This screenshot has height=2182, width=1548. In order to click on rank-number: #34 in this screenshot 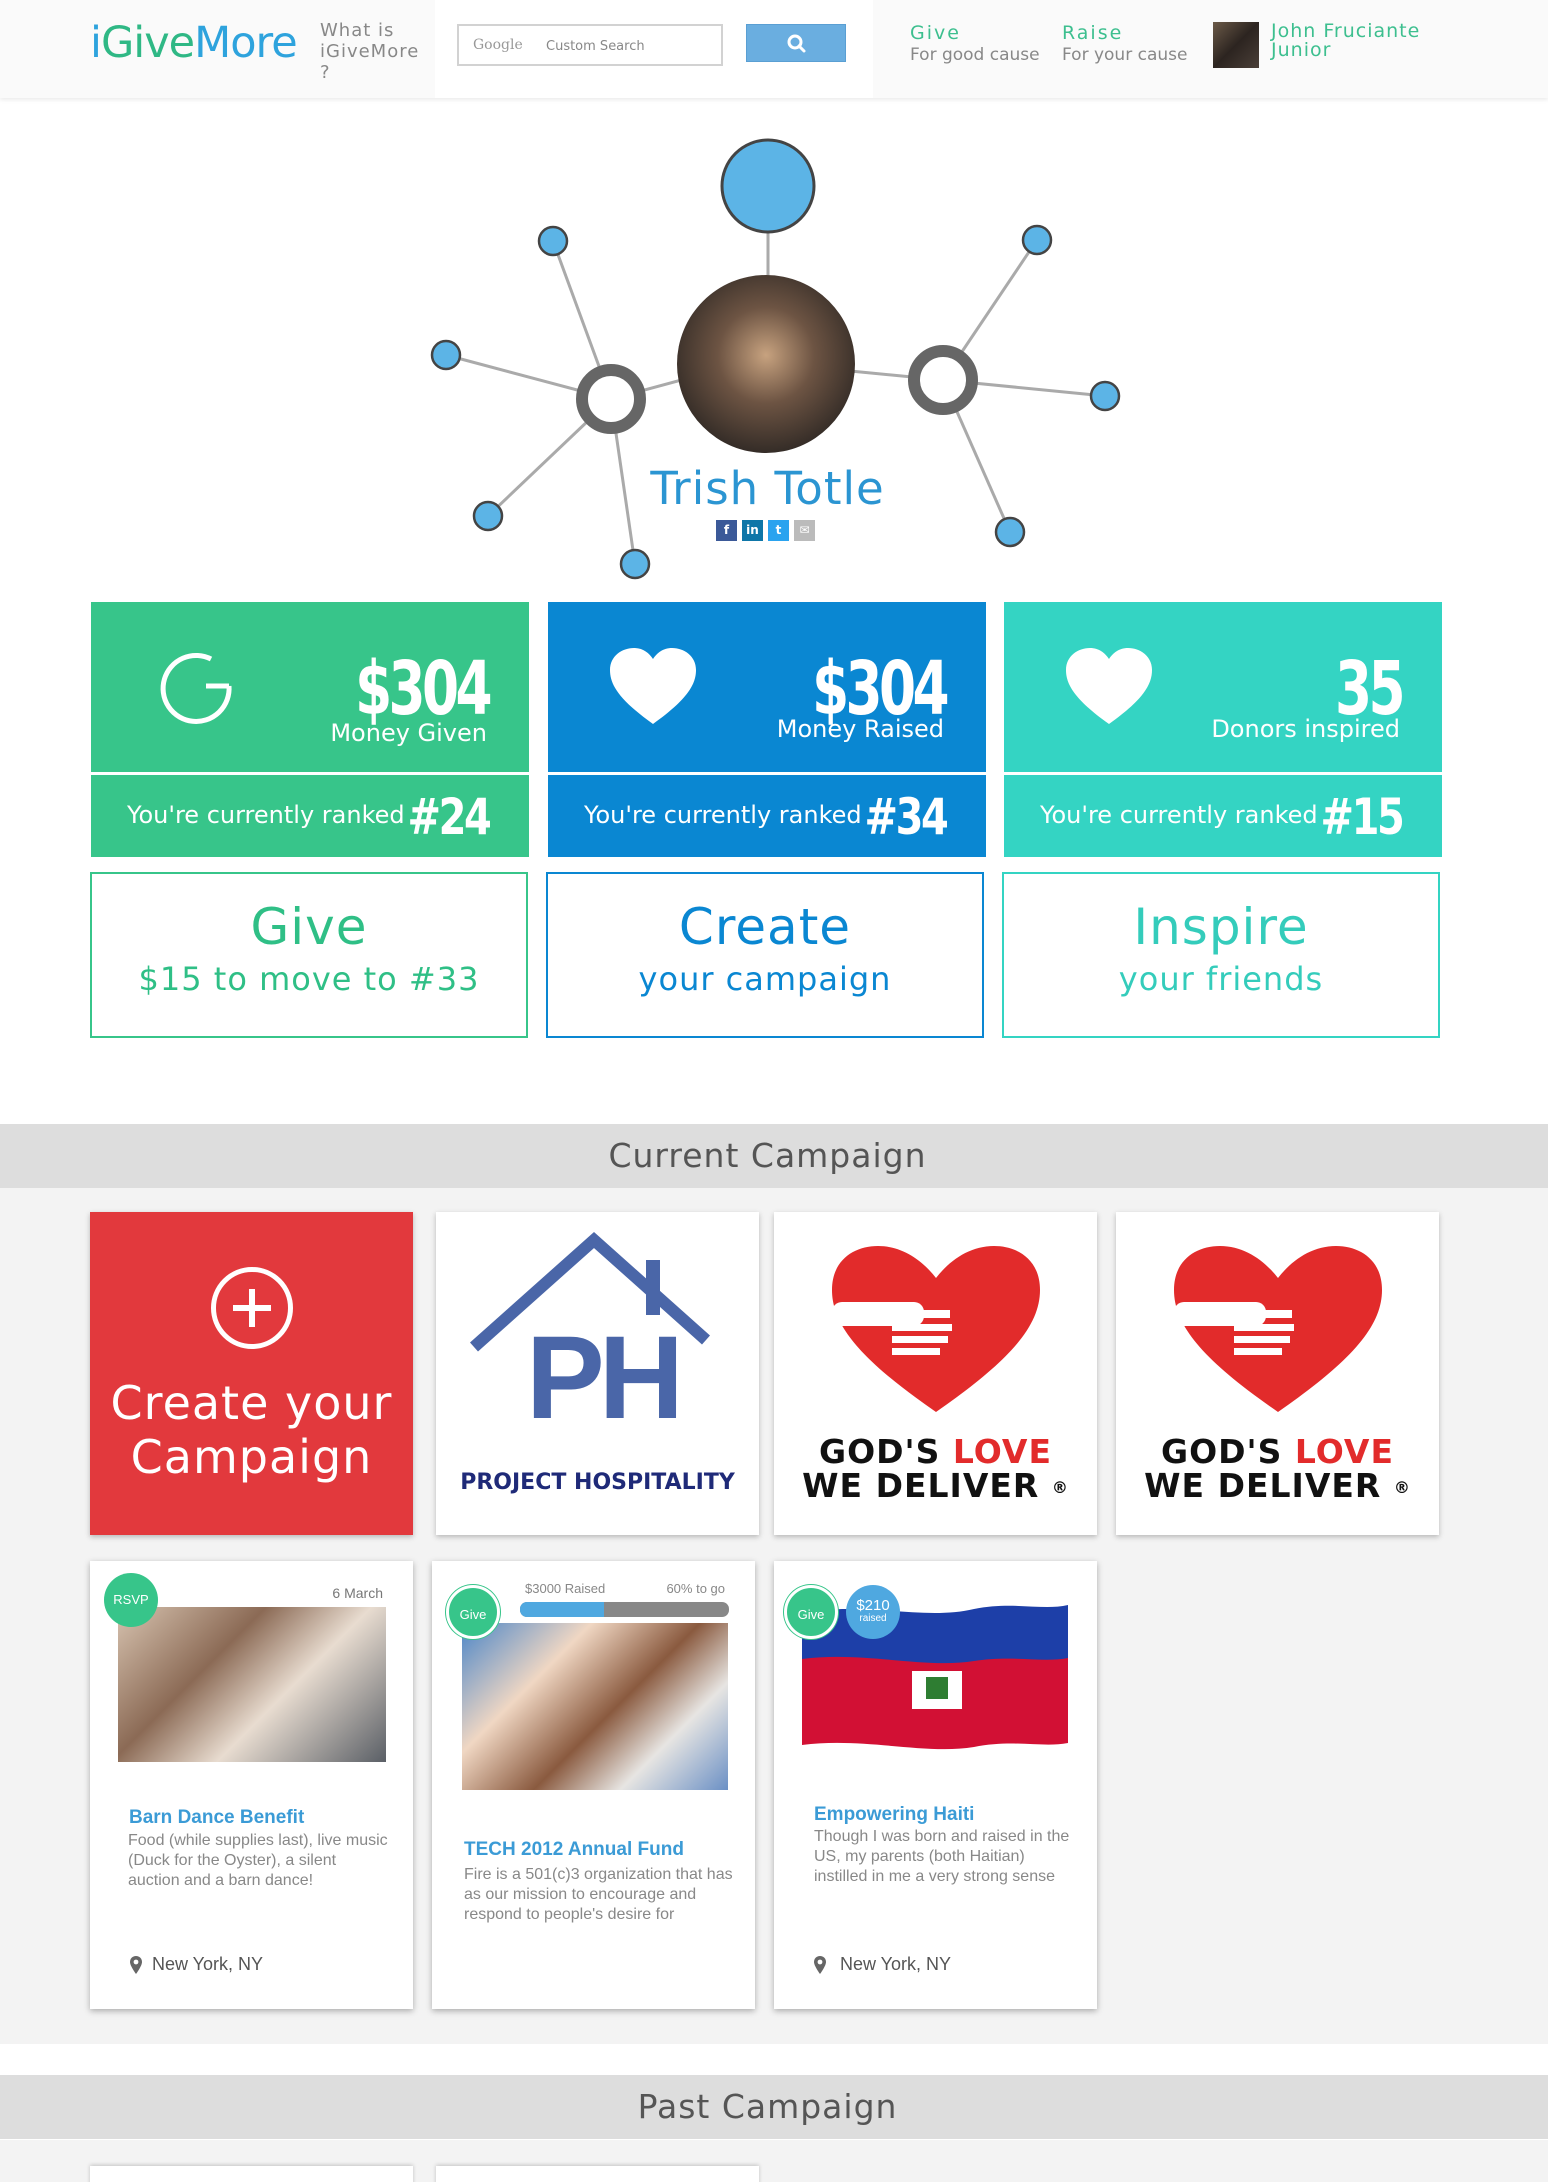, I will do `click(906, 817)`.